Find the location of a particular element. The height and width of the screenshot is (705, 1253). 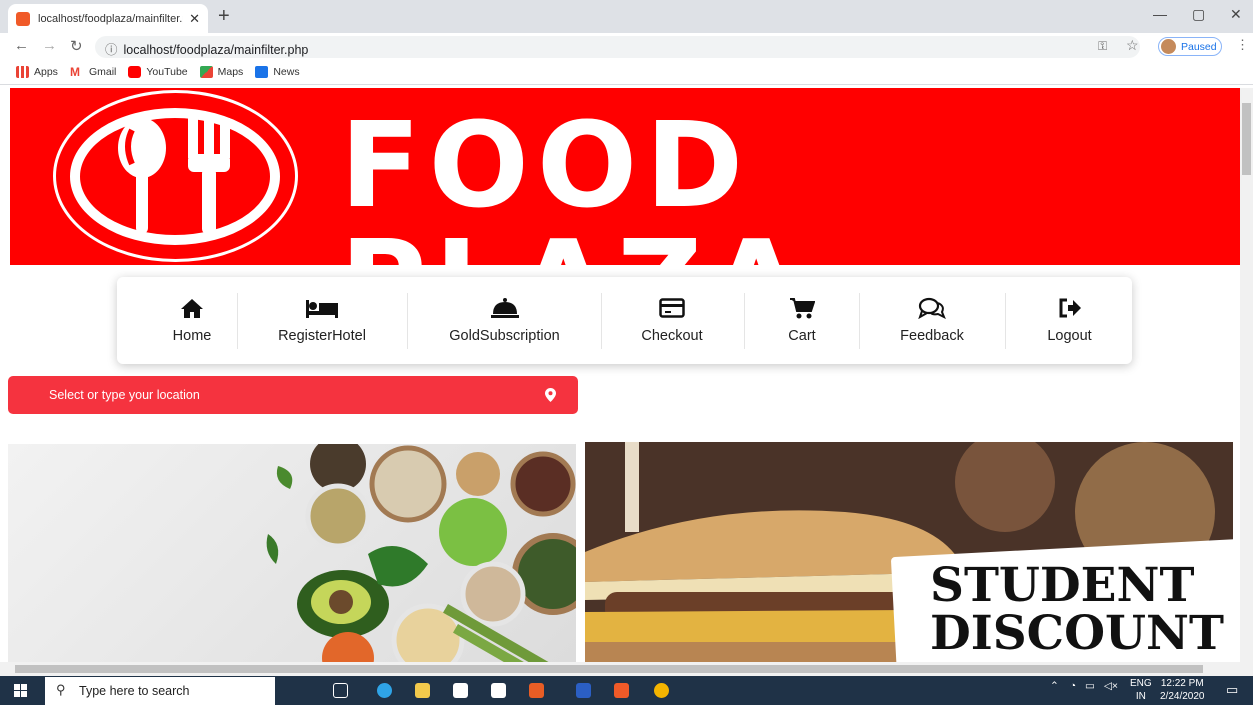

office-icon is located at coordinates (536, 690).